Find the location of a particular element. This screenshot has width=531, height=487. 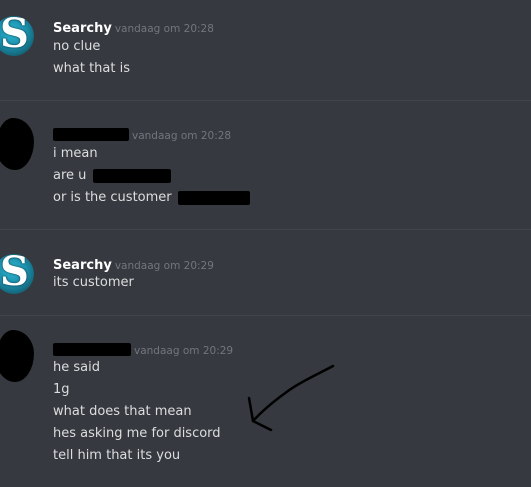

annotation-arrow-icon is located at coordinates (291, 398).